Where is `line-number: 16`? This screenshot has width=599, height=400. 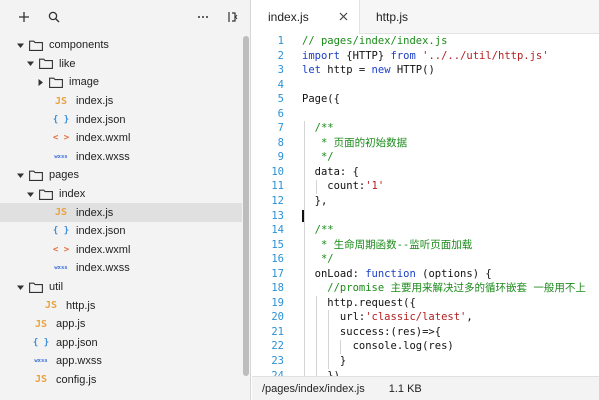 line-number: 16 is located at coordinates (277, 259).